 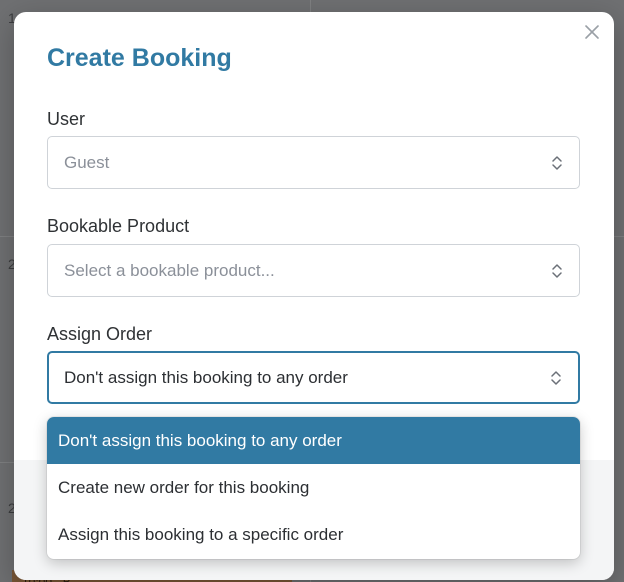 I want to click on user-select-value: Guest, so click(x=87, y=162).